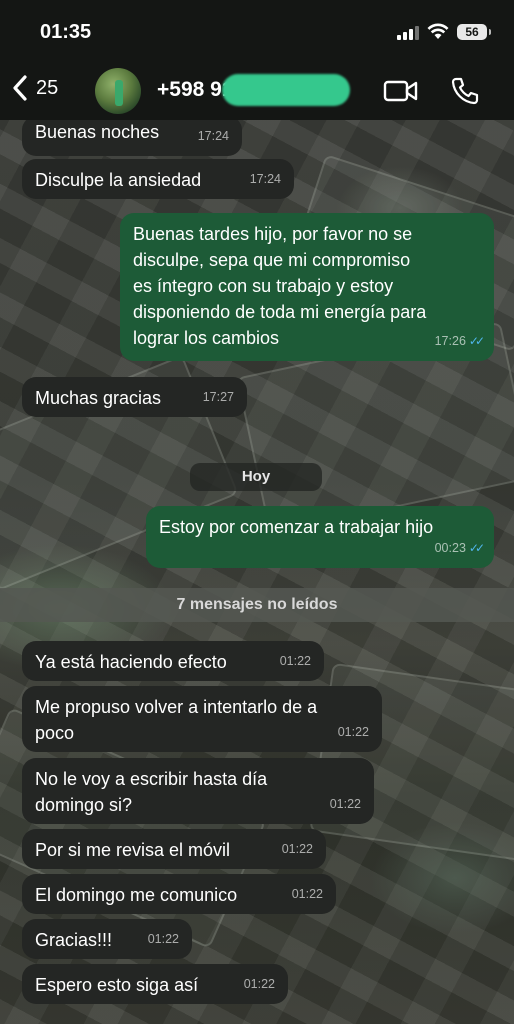 This screenshot has width=514, height=1024. I want to click on message-incoming: Espero esto siga así 01:22, so click(155, 984).